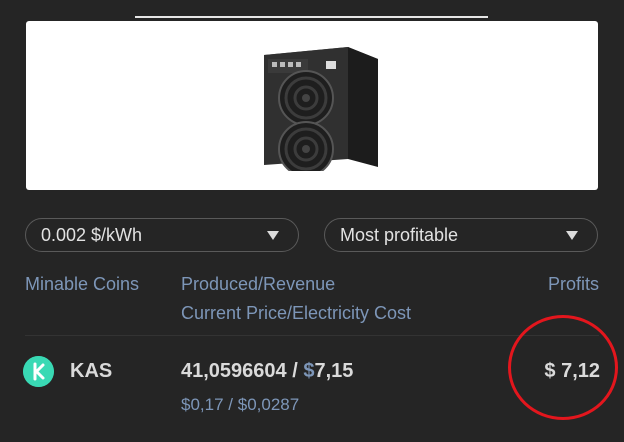 Image resolution: width=624 pixels, height=442 pixels. I want to click on electricity-cost: $0,0287, so click(268, 404).